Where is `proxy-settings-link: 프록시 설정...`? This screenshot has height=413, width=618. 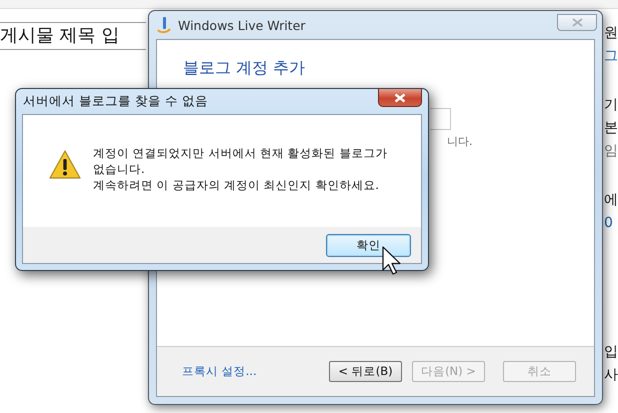
proxy-settings-link: 프록시 설정... is located at coordinates (219, 371).